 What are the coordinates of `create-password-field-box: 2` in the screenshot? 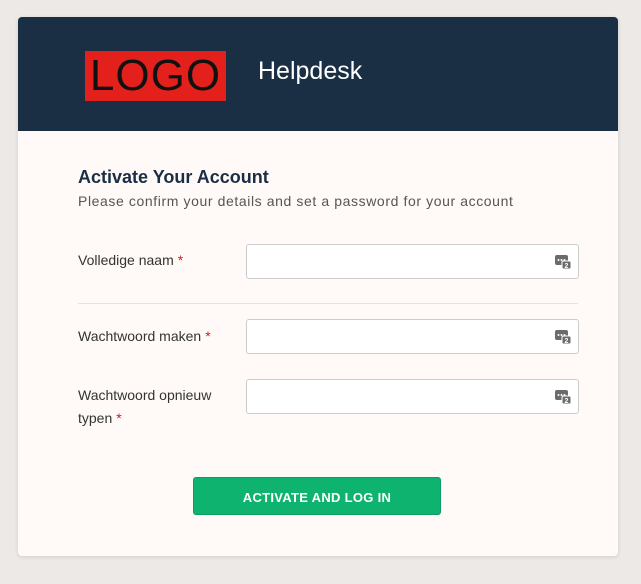 It's located at (412, 336).